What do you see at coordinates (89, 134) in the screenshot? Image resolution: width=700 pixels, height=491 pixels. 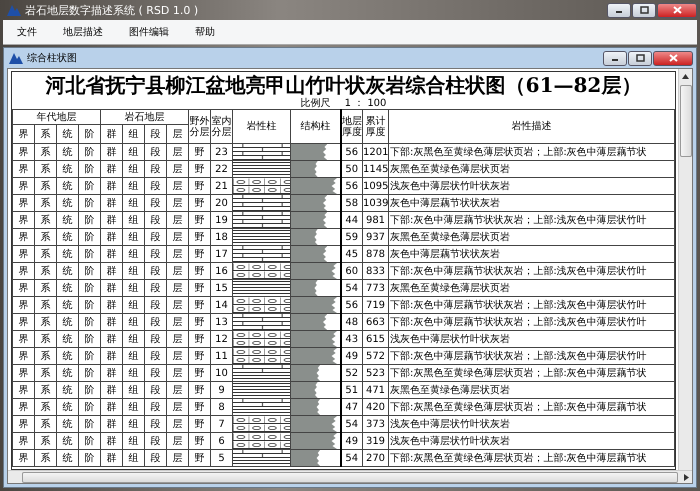 I see `column-header: 阶` at bounding box center [89, 134].